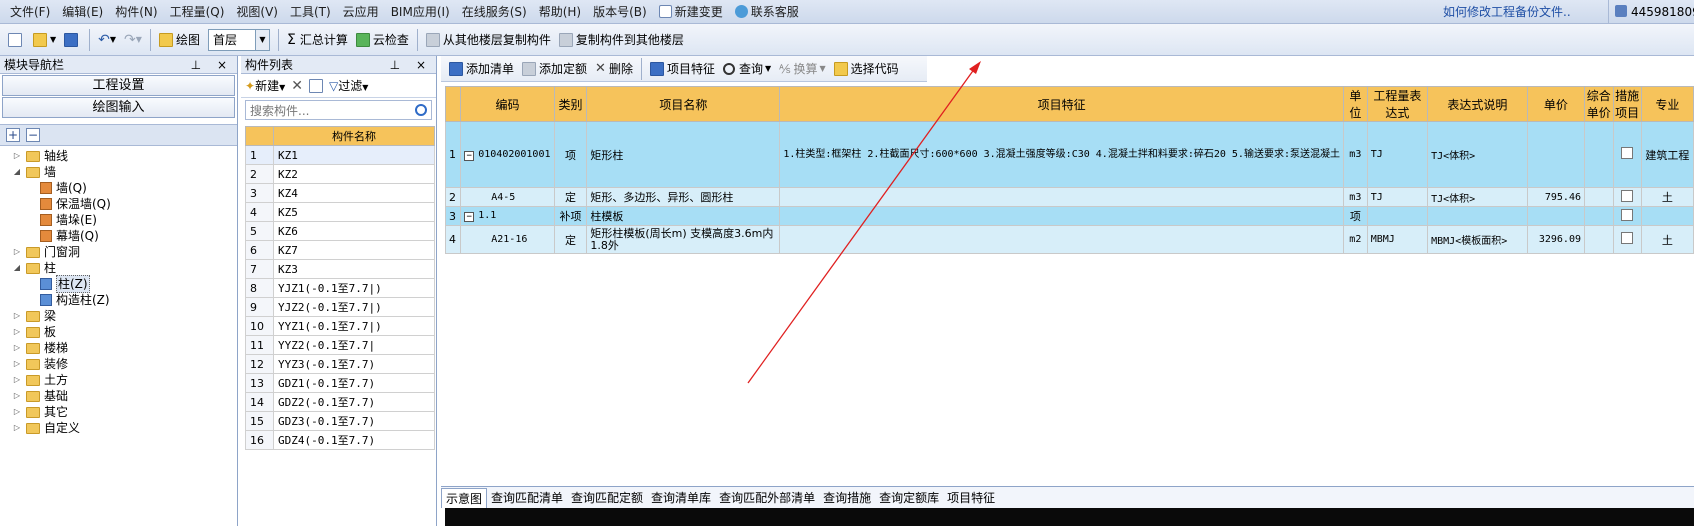 The width and height of the screenshot is (1694, 526). What do you see at coordinates (554, 69) in the screenshot?
I see `add-quota-button: 添加定额` at bounding box center [554, 69].